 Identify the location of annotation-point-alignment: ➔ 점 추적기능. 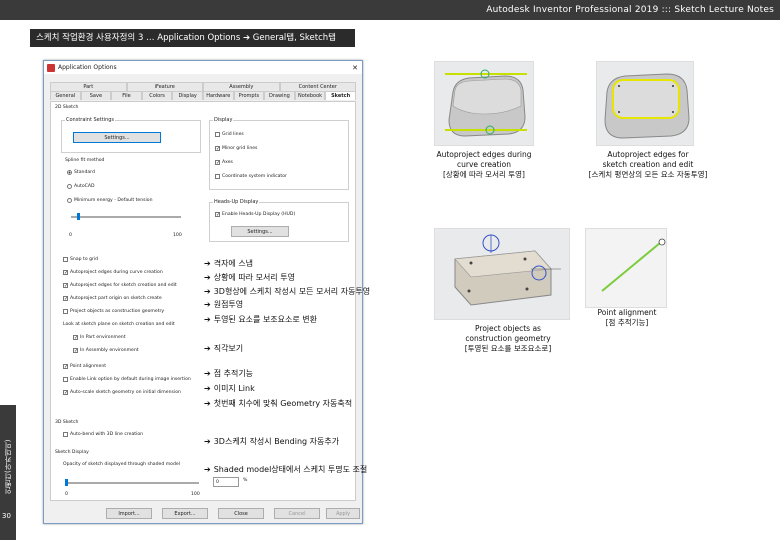
(228, 373).